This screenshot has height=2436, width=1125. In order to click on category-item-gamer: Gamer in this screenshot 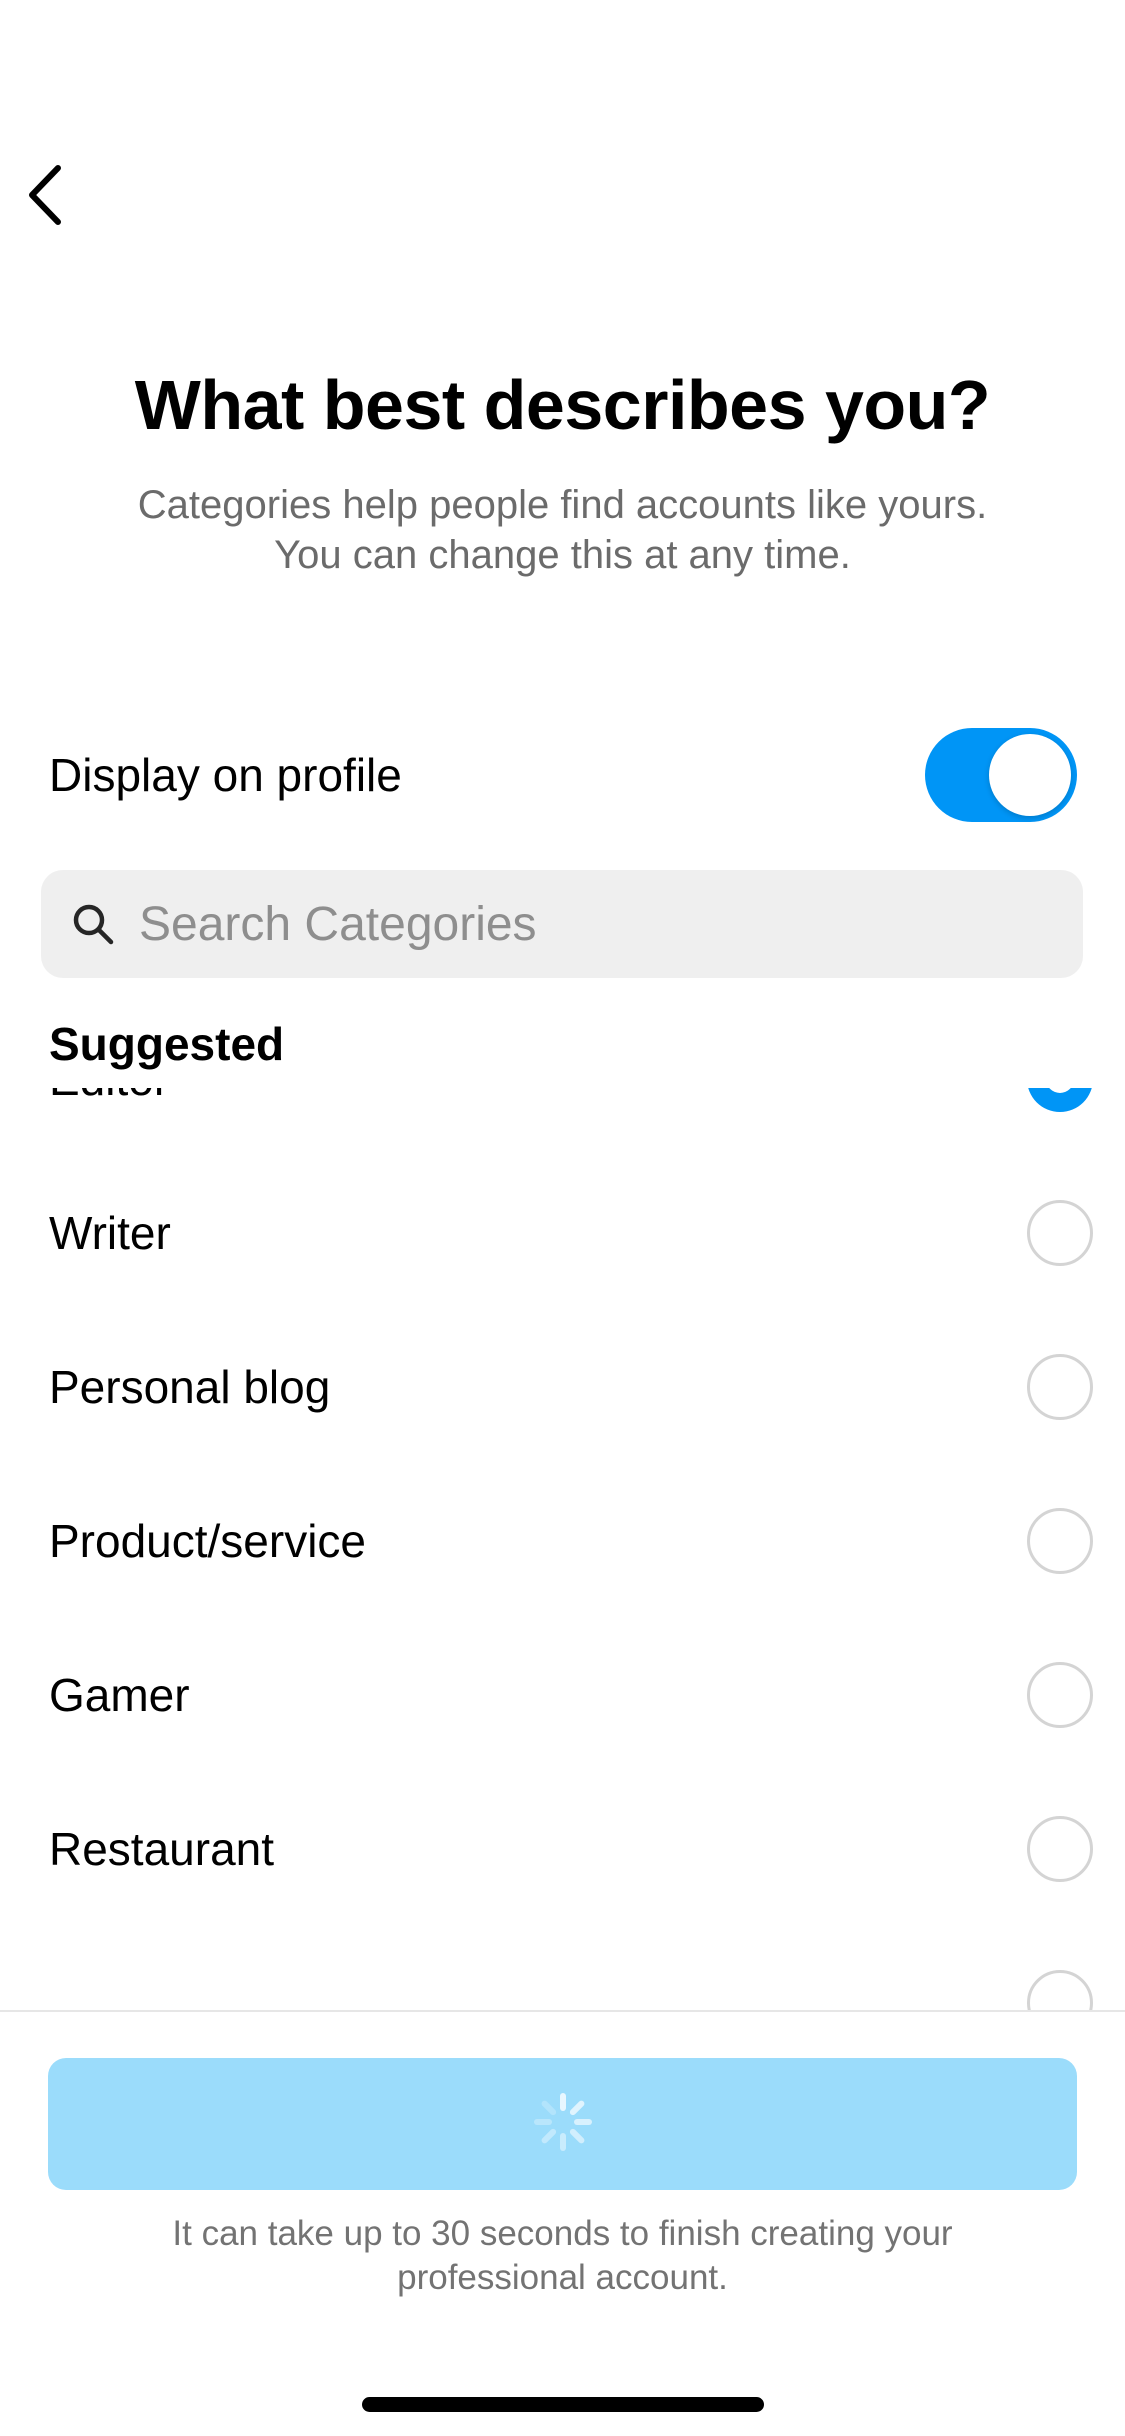, I will do `click(562, 1695)`.